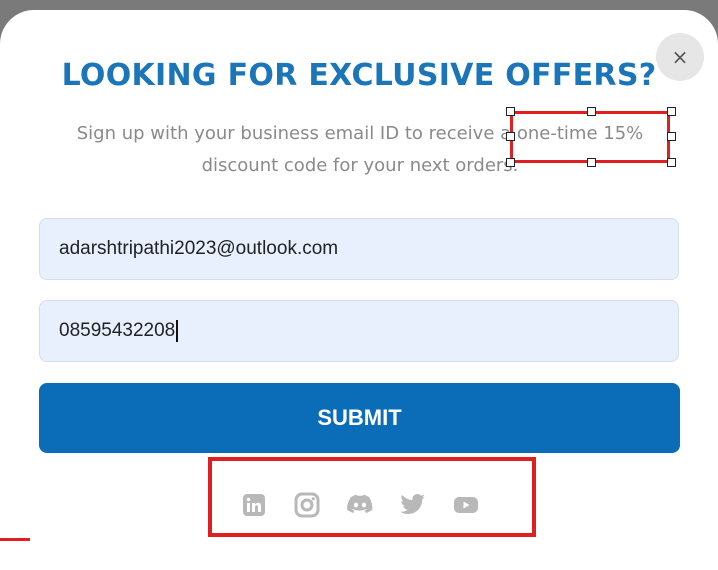 The width and height of the screenshot is (718, 570). I want to click on email-value: adarshtripathi2023@outlook.com, so click(199, 248).